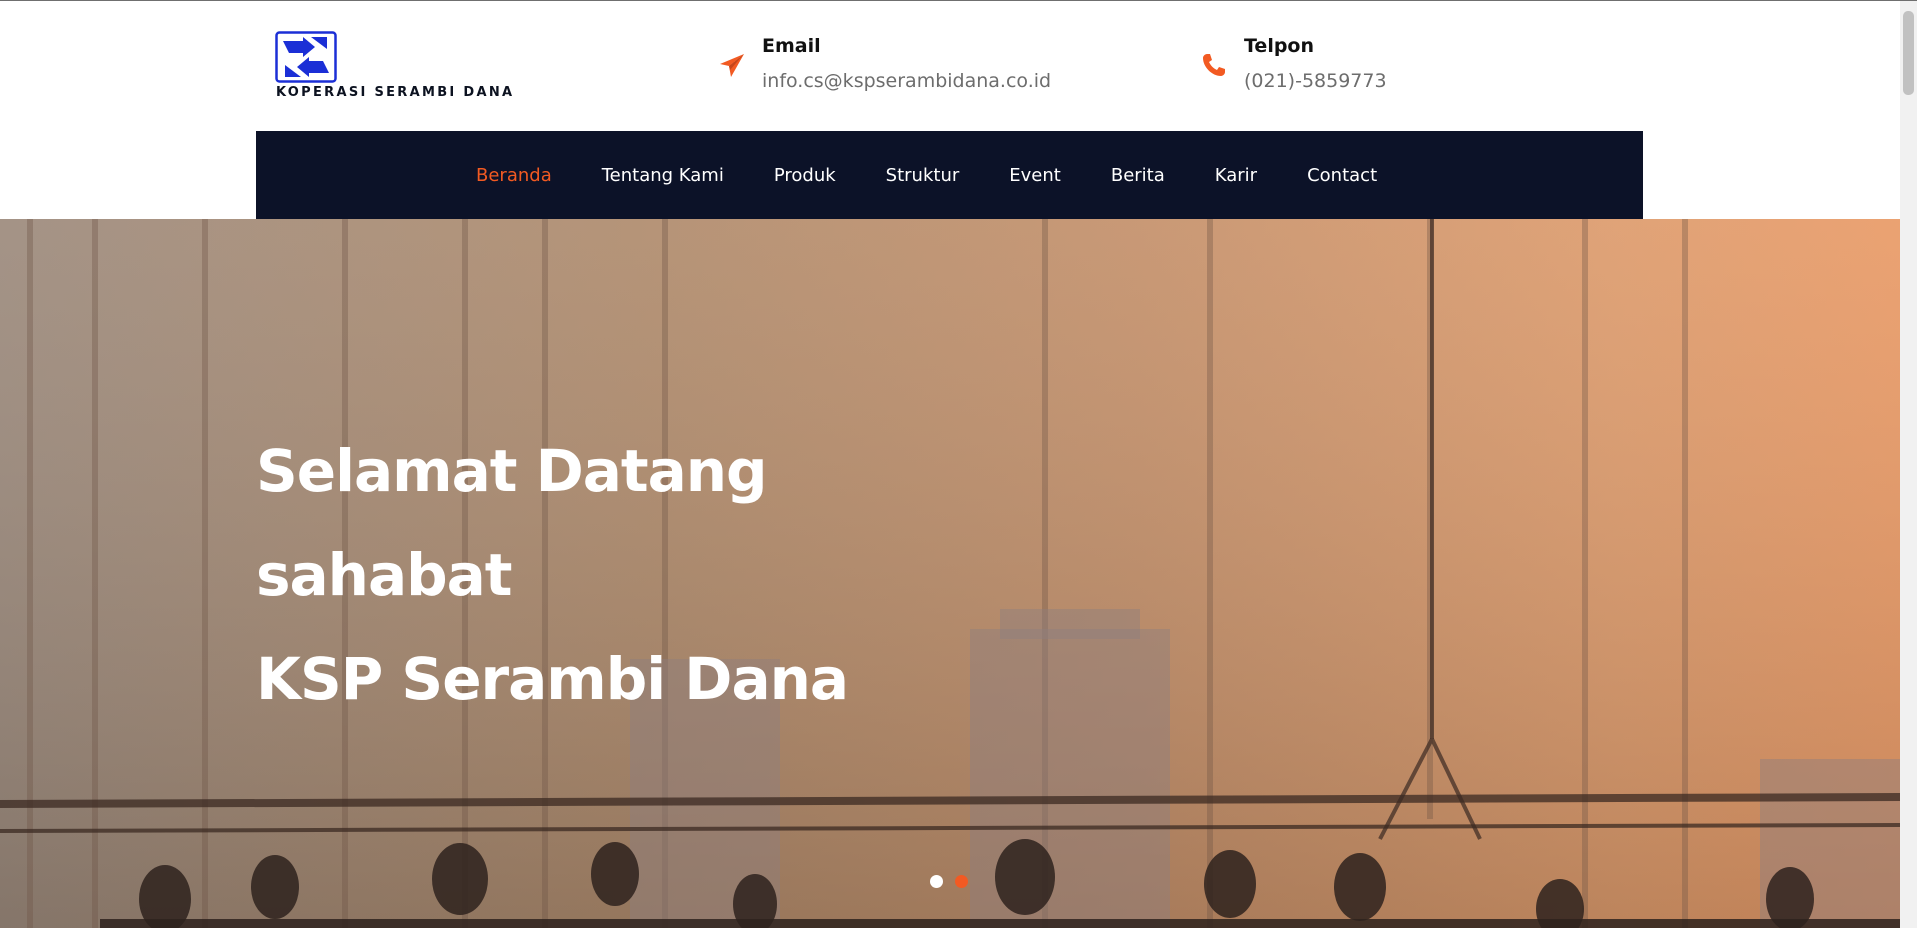  I want to click on paper-plane-icon, so click(732, 65).